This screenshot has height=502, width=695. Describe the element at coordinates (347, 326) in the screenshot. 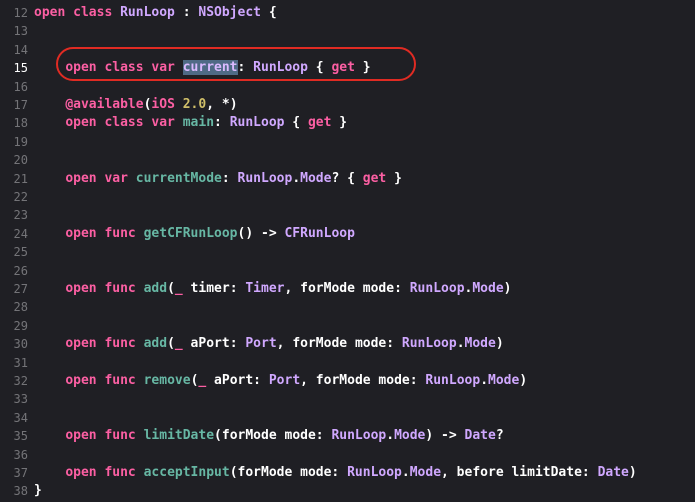

I see `code-line: 29` at that location.